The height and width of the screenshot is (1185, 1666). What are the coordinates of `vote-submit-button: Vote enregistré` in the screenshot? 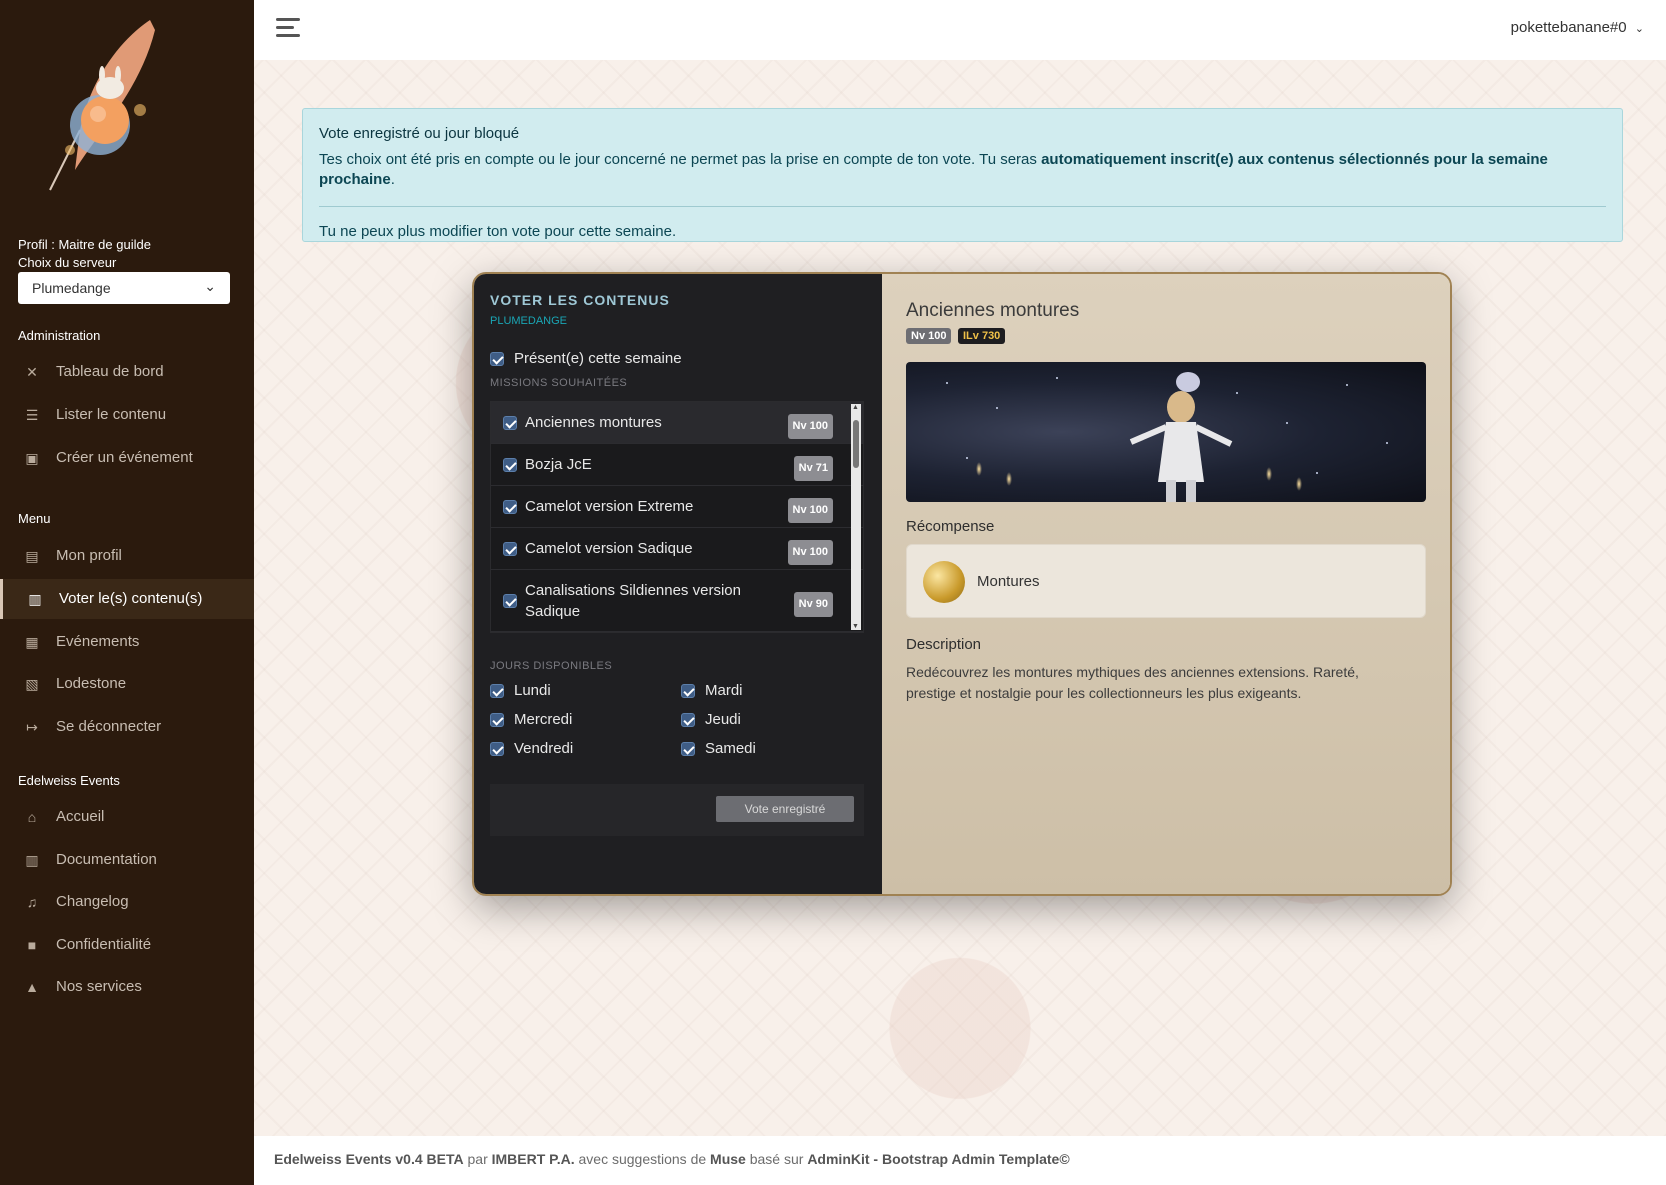 It's located at (785, 809).